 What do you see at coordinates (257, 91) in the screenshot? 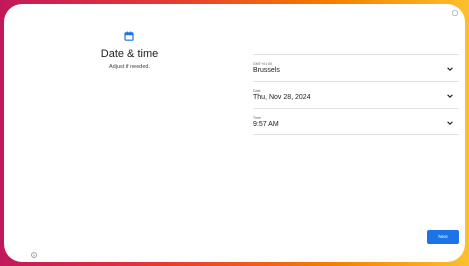
I see `date-label: Date` at bounding box center [257, 91].